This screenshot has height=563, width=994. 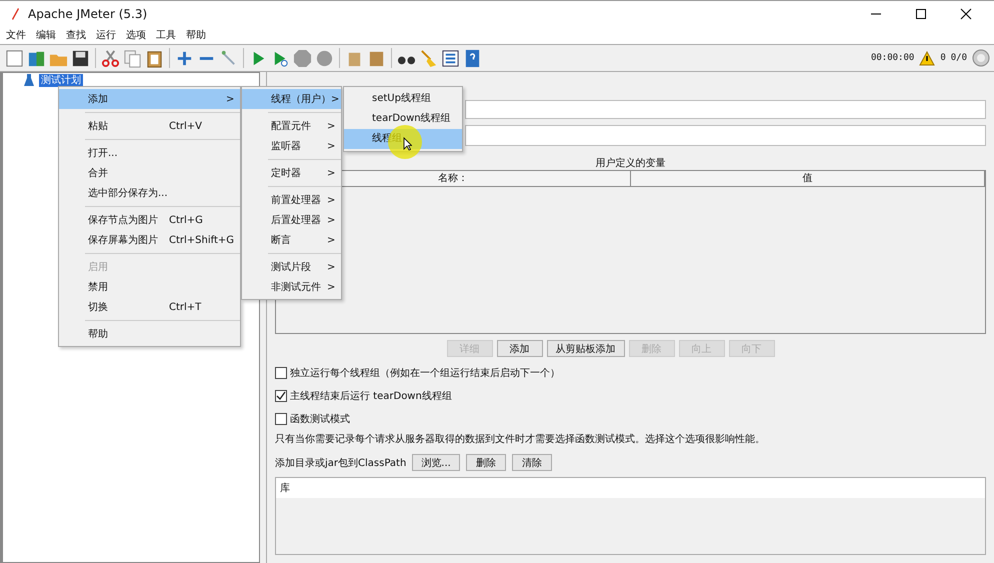 What do you see at coordinates (14, 58) in the screenshot?
I see `new-file-icon` at bounding box center [14, 58].